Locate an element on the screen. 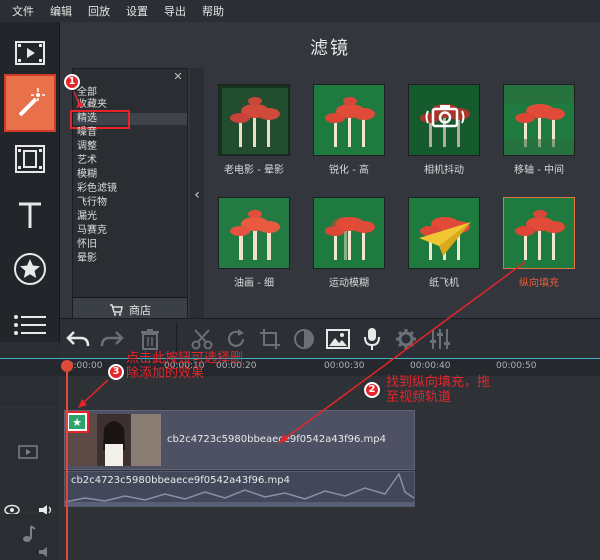  tool-sidebar is located at coordinates (30, 182).